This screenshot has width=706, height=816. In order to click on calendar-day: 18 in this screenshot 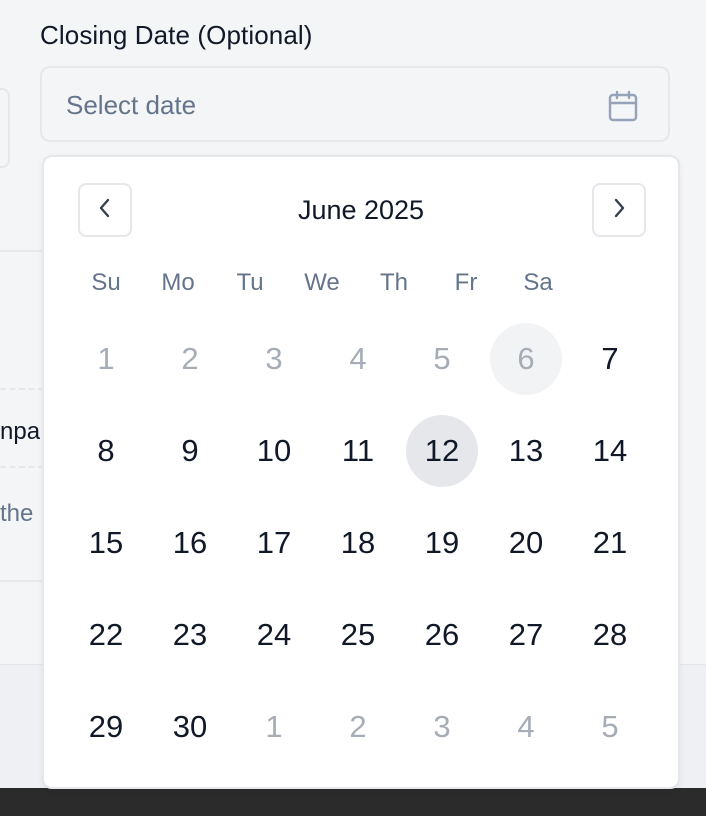, I will do `click(358, 543)`.